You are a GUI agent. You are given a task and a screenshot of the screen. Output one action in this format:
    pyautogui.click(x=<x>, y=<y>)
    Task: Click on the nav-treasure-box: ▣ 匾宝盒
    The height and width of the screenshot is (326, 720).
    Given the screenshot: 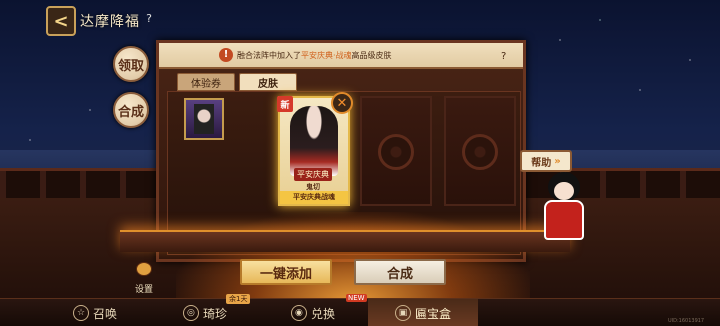 What is the action you would take?
    pyautogui.click(x=423, y=312)
    